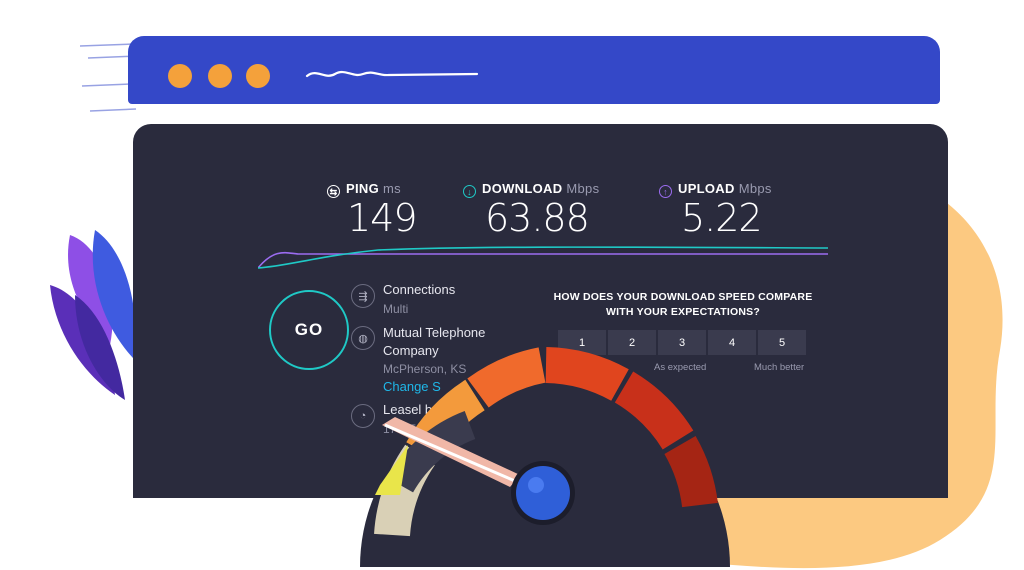 This screenshot has width=1024, height=570. I want to click on upload-label-text: UPLOAD, so click(706, 188).